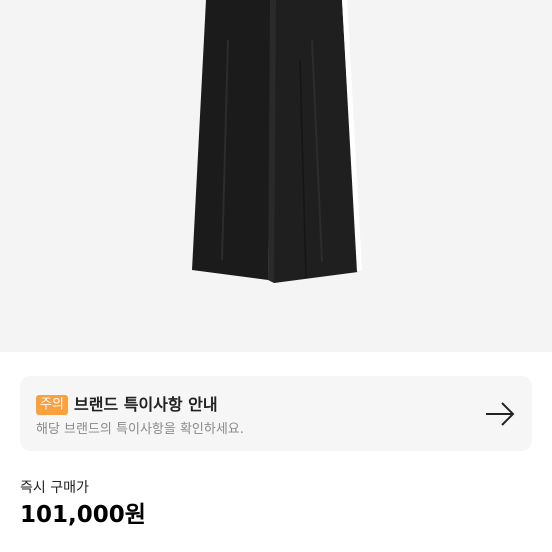 This screenshot has width=552, height=552. Describe the element at coordinates (83, 515) in the screenshot. I see `price-value: 101,000원` at that location.